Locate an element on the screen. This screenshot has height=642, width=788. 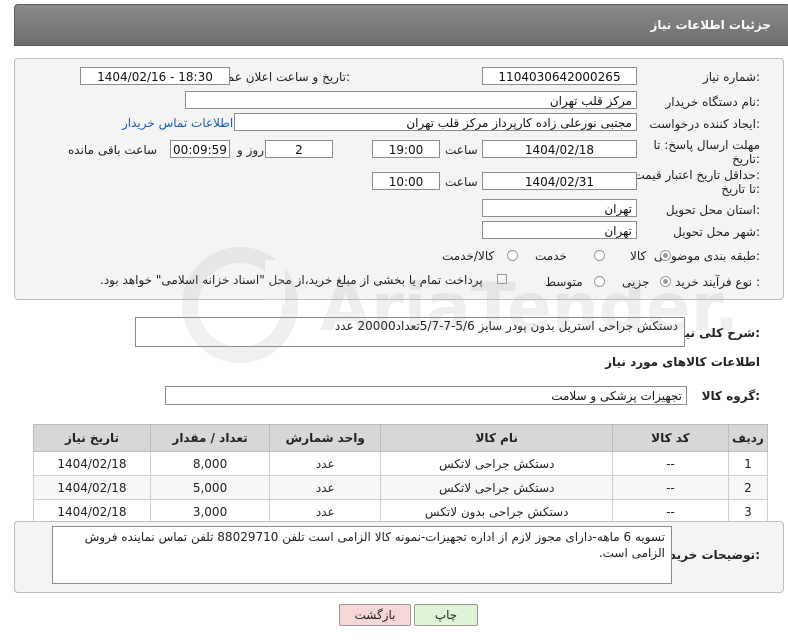
contact-info-link: اطلاعات تماس خریدار is located at coordinates (177, 123).